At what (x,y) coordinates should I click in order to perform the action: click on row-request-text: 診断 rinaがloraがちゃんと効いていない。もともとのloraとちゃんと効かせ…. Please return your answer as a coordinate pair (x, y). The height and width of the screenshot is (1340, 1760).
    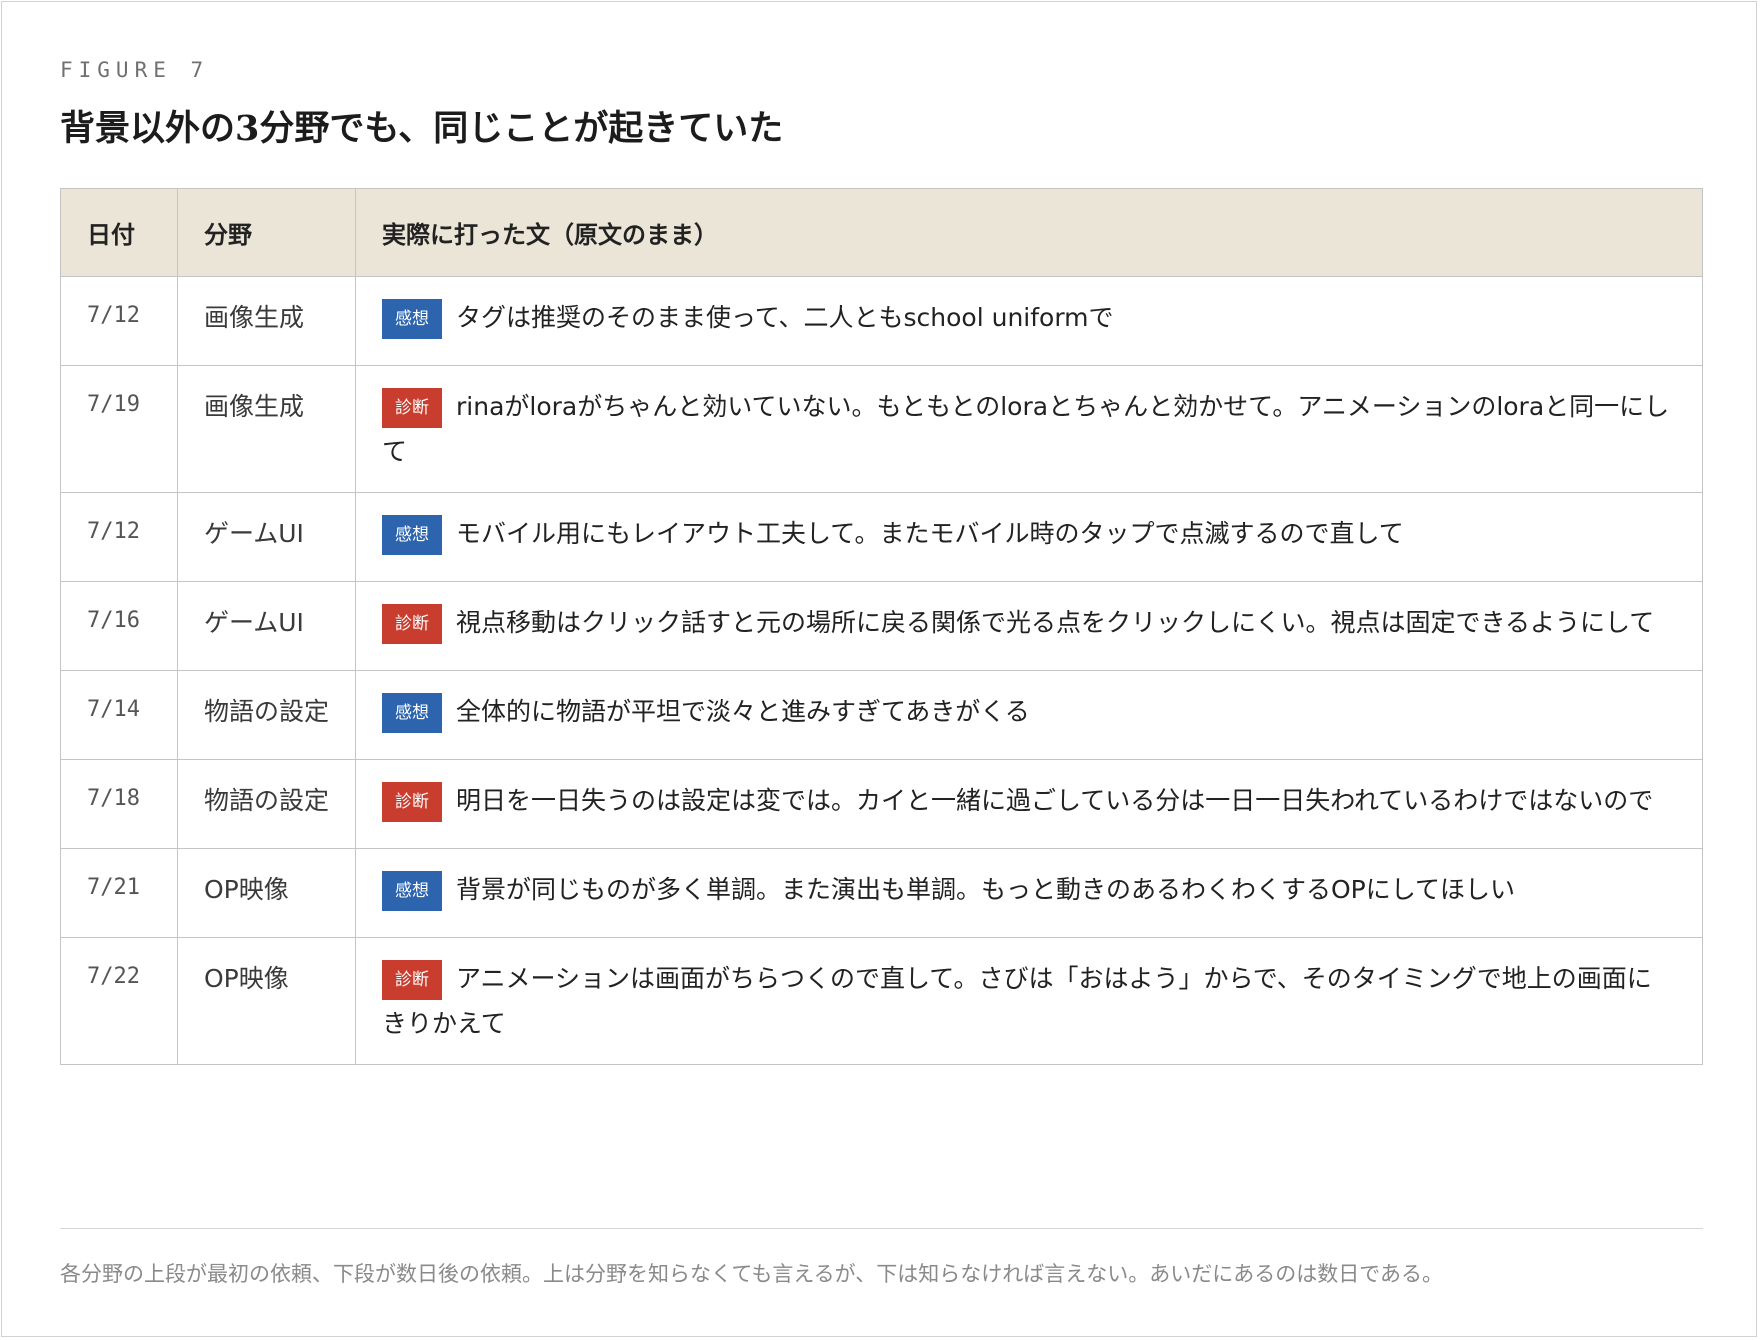
    Looking at the image, I should click on (1029, 429).